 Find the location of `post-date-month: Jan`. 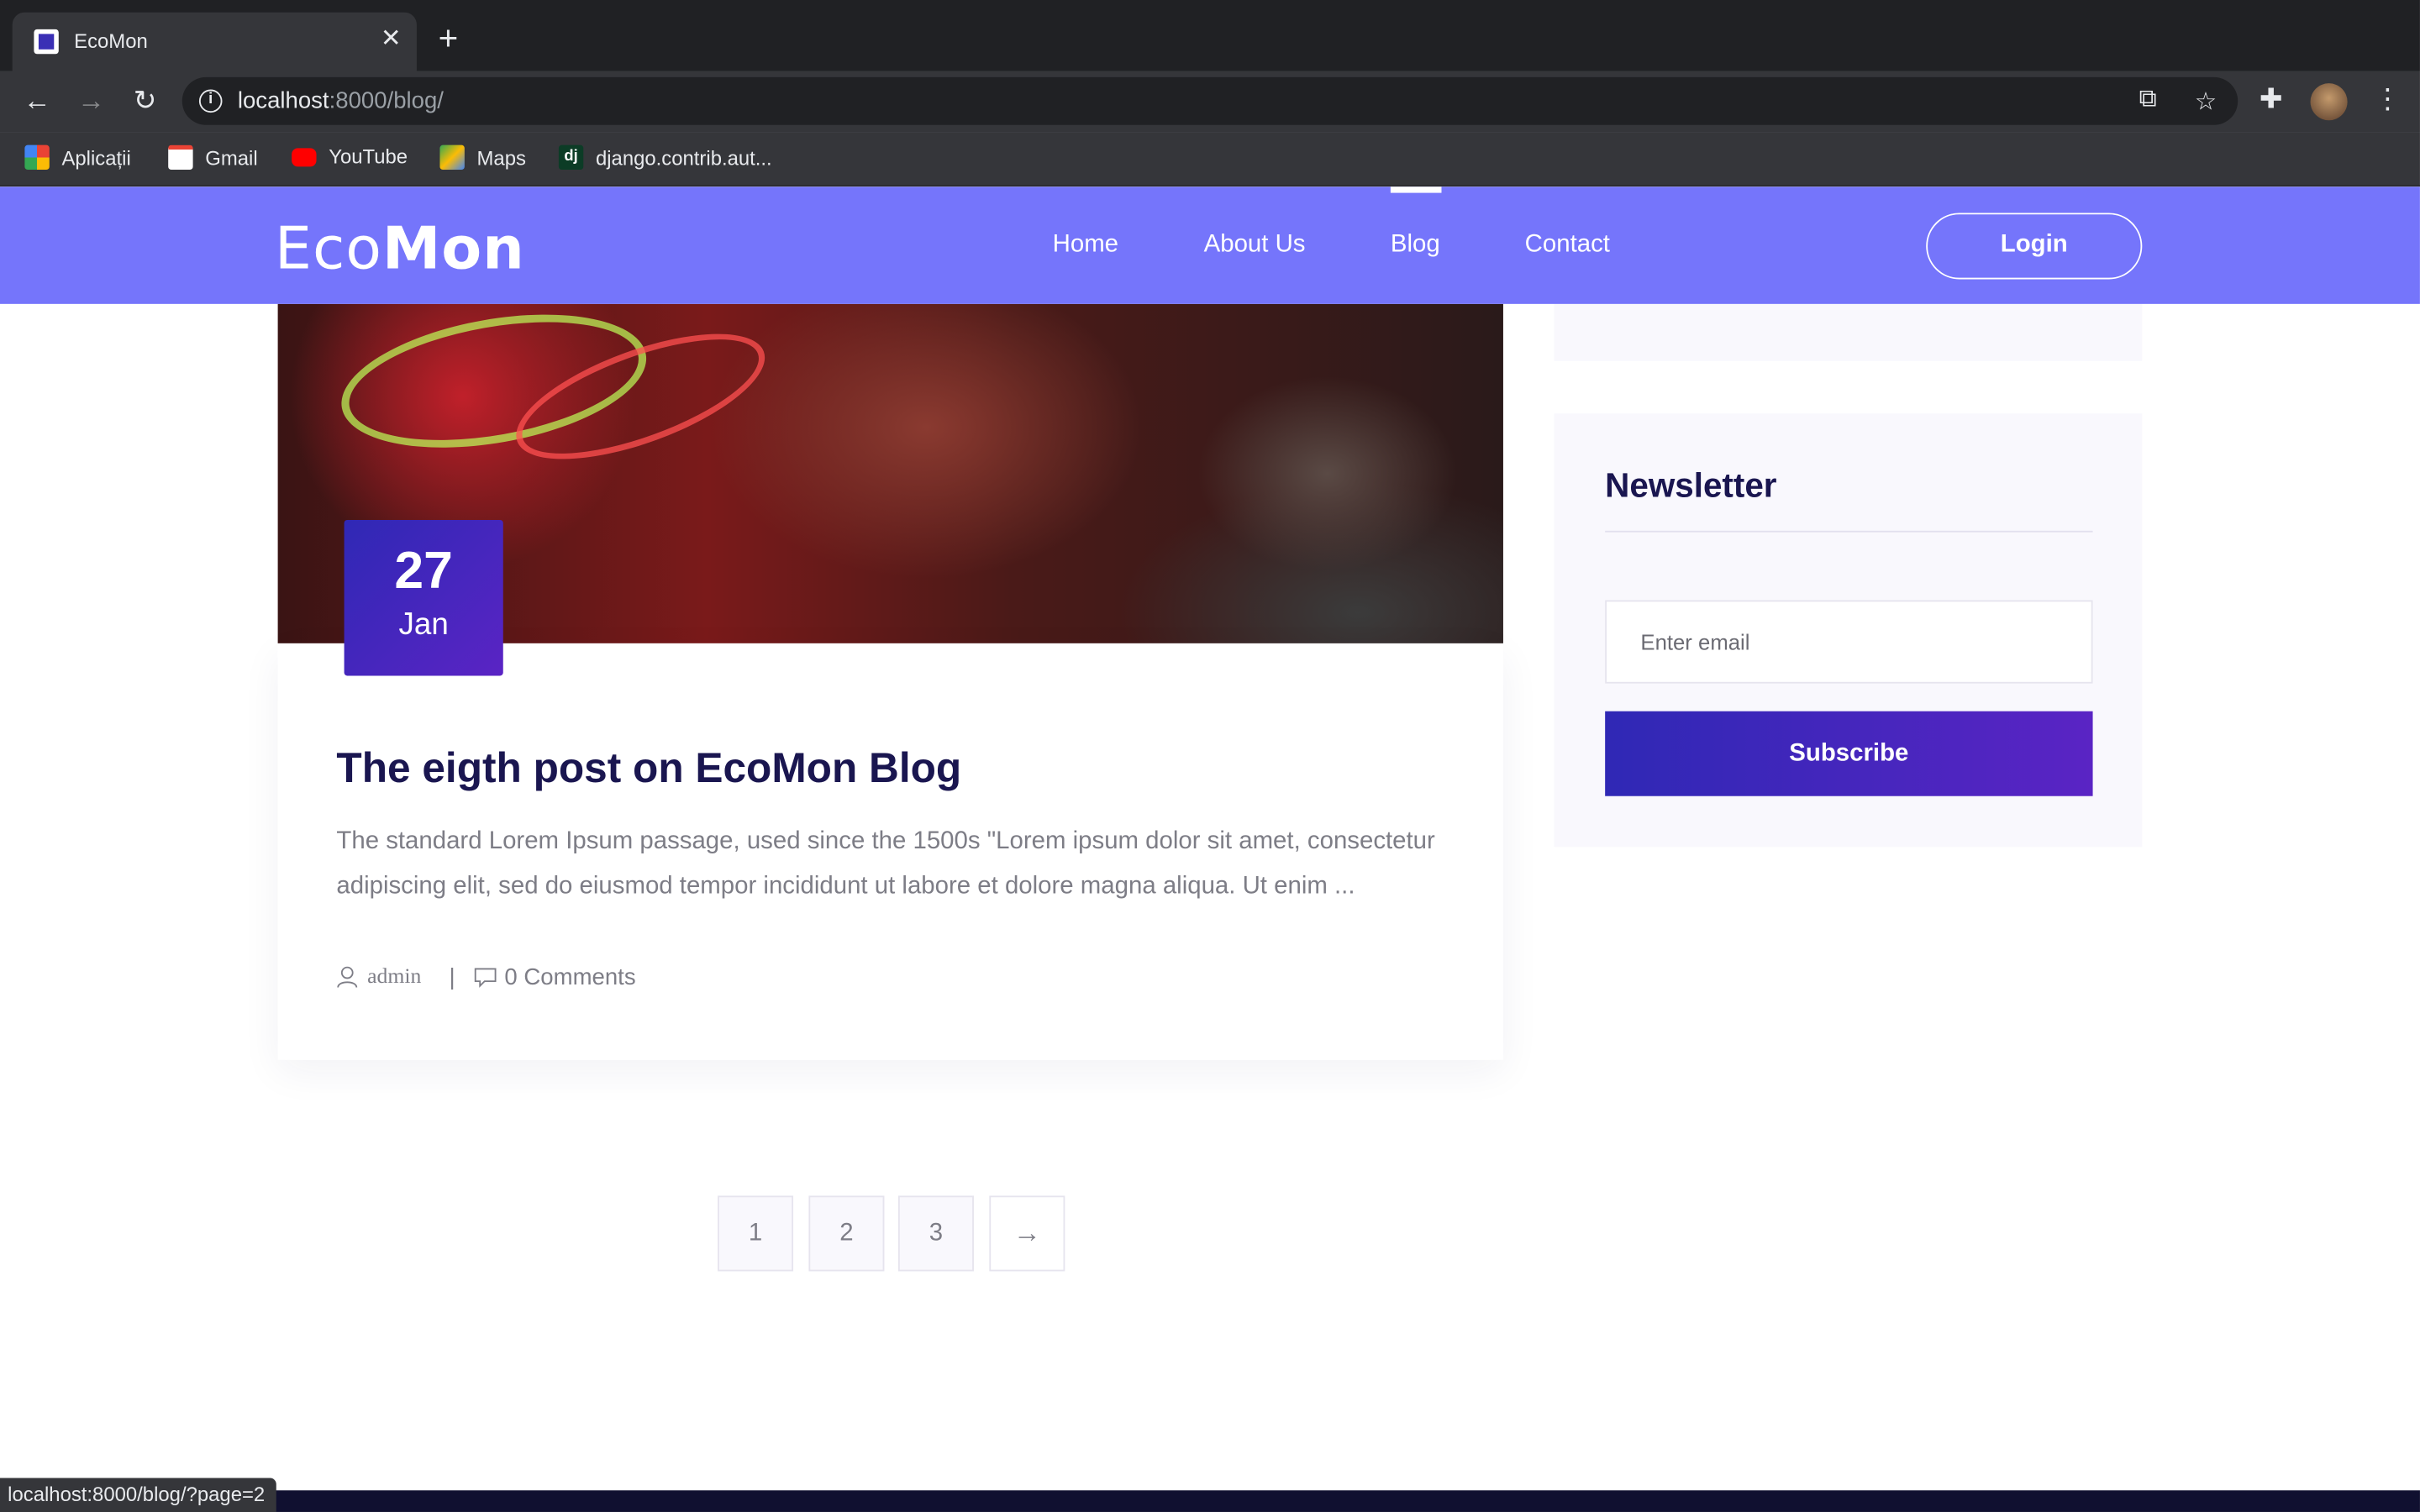

post-date-month: Jan is located at coordinates (423, 625).